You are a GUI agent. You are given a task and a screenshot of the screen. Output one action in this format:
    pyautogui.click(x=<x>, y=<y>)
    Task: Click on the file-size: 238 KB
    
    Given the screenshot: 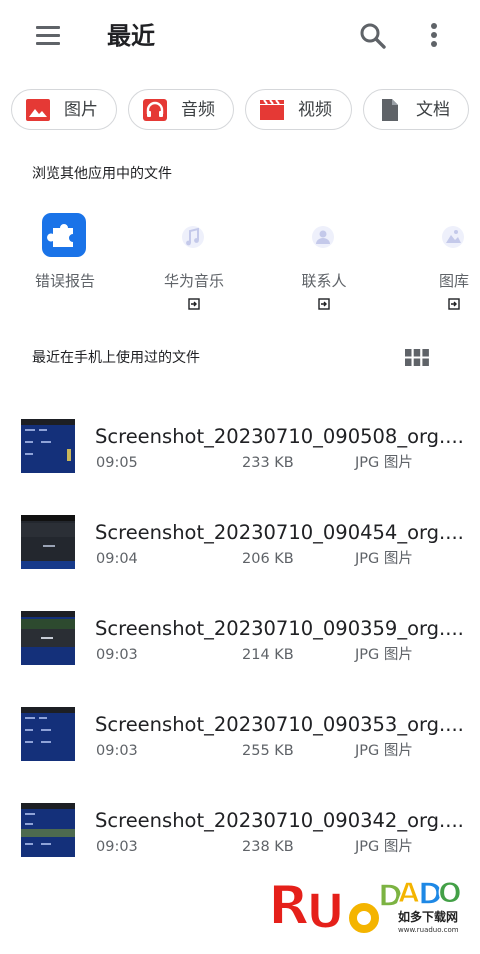 What is the action you would take?
    pyautogui.click(x=268, y=847)
    